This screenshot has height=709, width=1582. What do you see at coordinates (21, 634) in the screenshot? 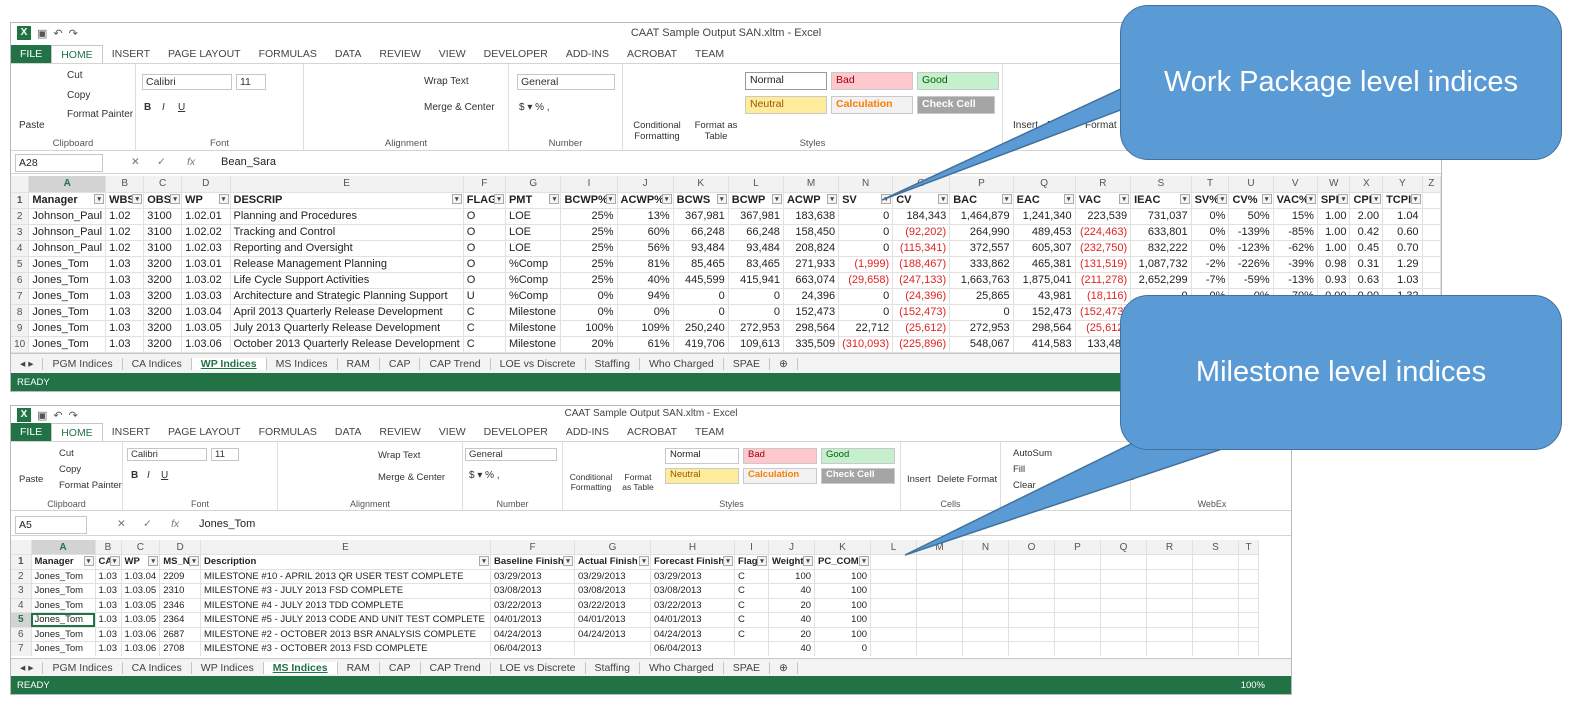
I see `row-header: 6` at bounding box center [21, 634].